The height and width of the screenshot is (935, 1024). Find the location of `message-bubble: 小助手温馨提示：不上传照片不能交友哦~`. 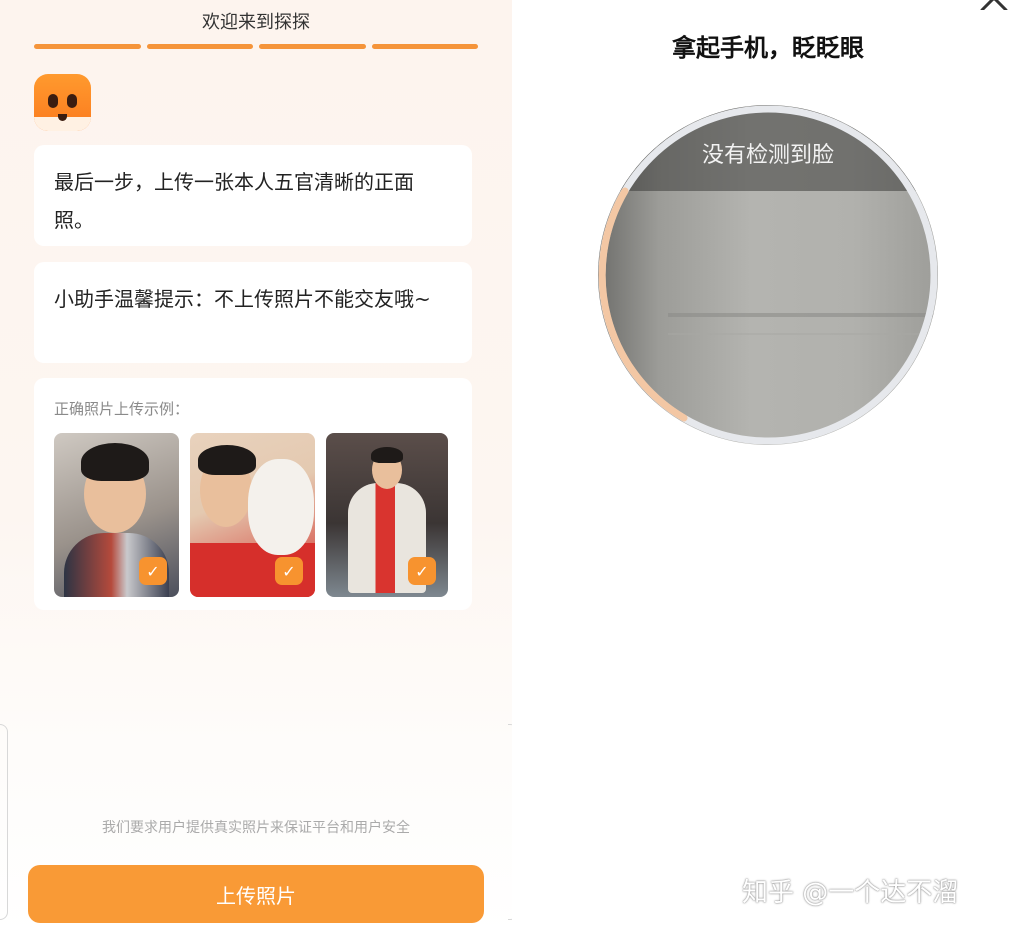

message-bubble: 小助手温馨提示：不上传照片不能交友哦~ is located at coordinates (253, 312).